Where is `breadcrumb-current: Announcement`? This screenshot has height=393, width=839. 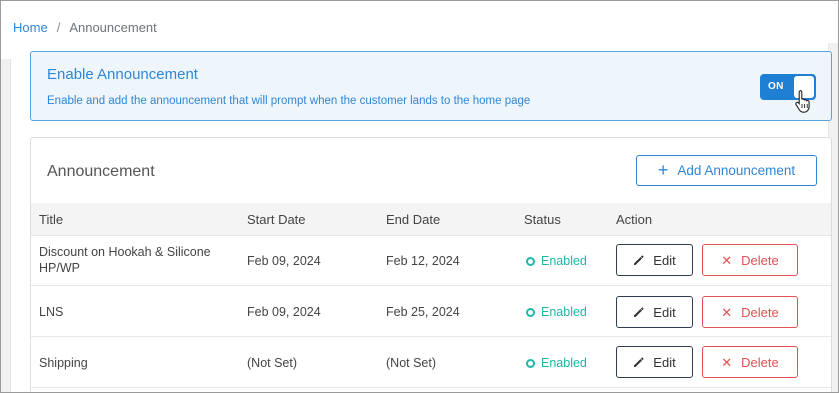 breadcrumb-current: Announcement is located at coordinates (113, 27).